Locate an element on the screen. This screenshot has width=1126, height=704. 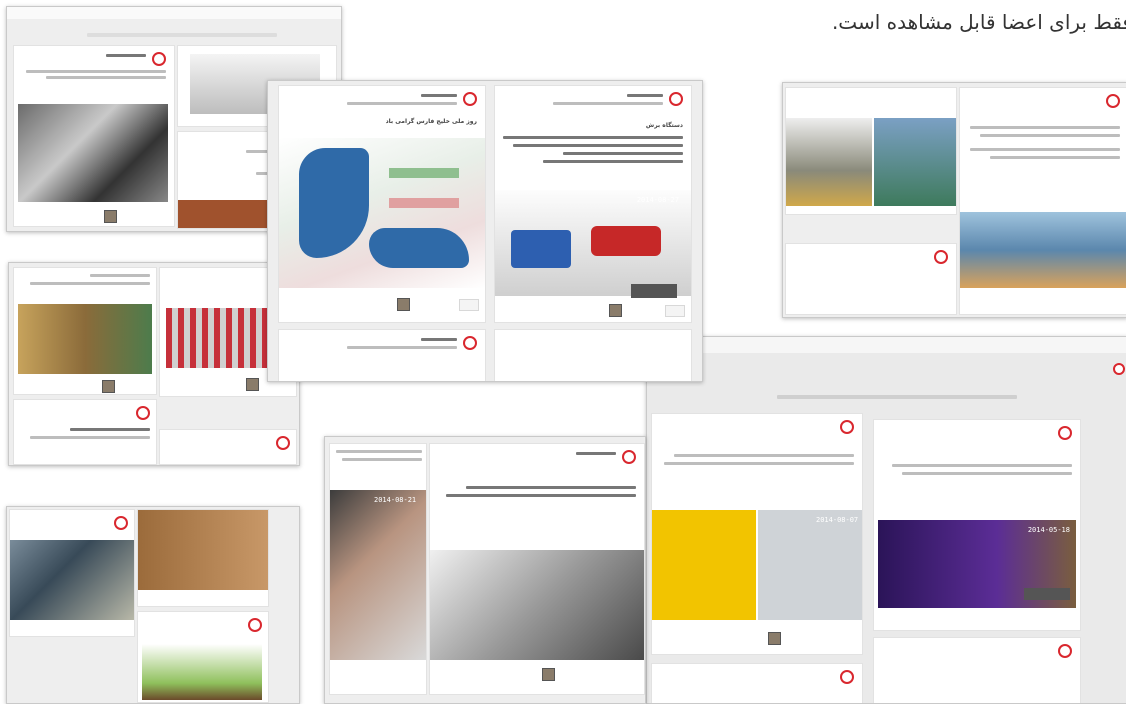
address-bar is located at coordinates (886, 345).